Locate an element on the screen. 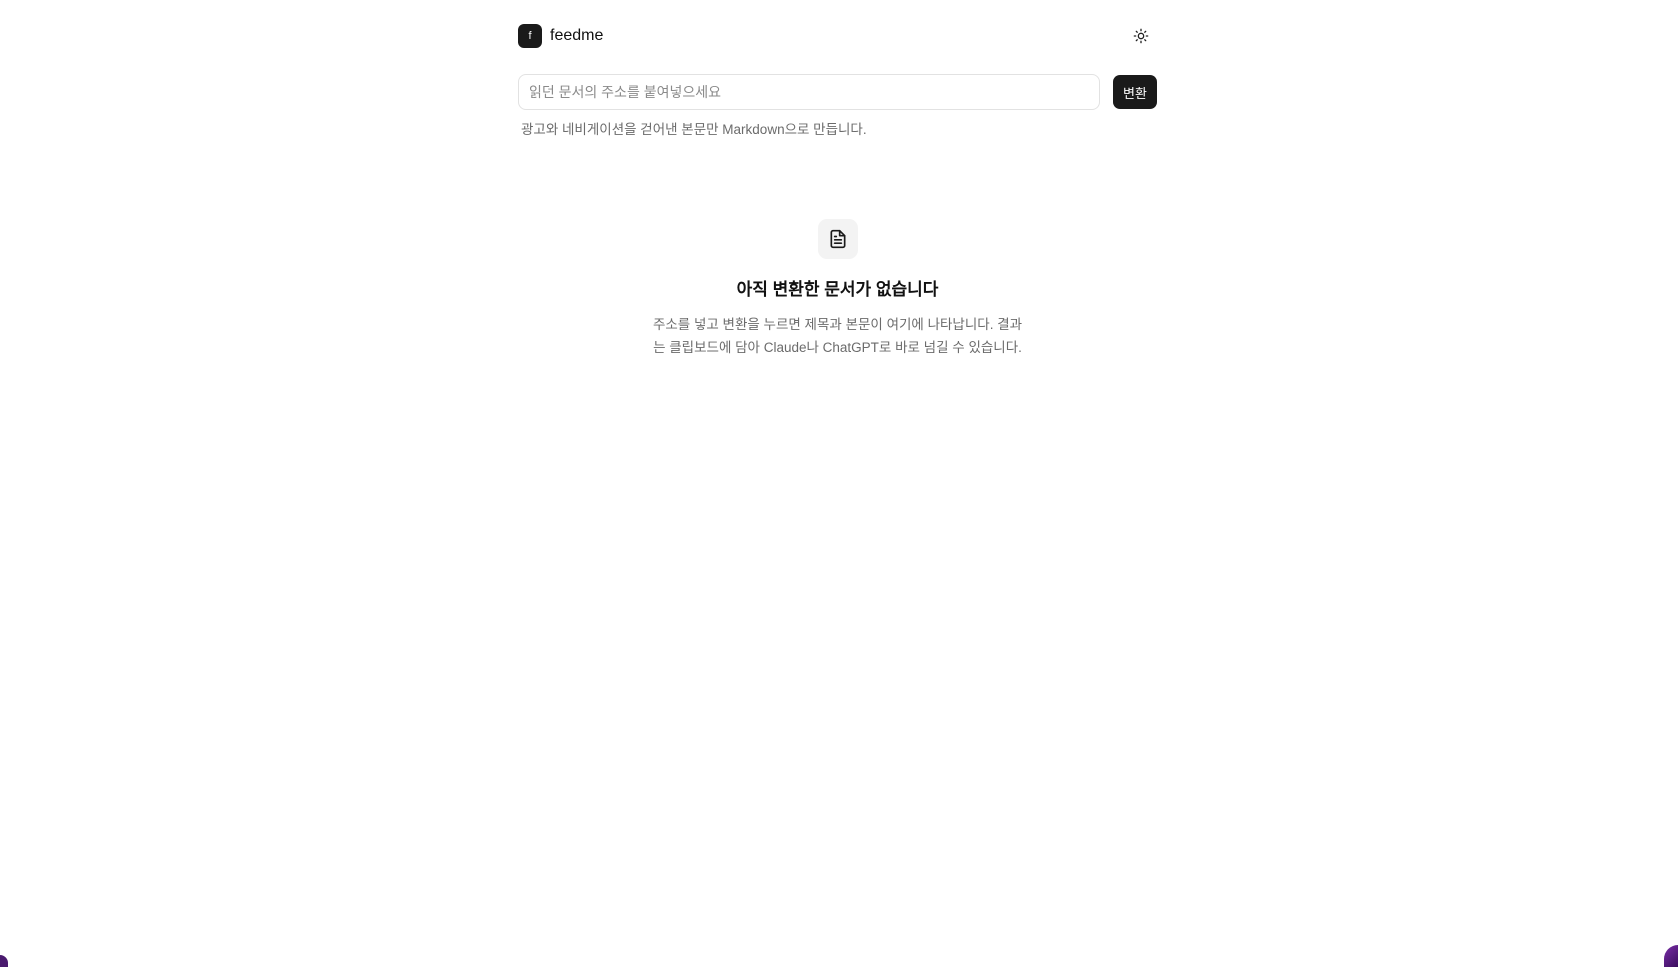  helper-text: 광고와 네비게이션을 걷어낸 본문만 Markdown으로 만듭니다. is located at coordinates (694, 129).